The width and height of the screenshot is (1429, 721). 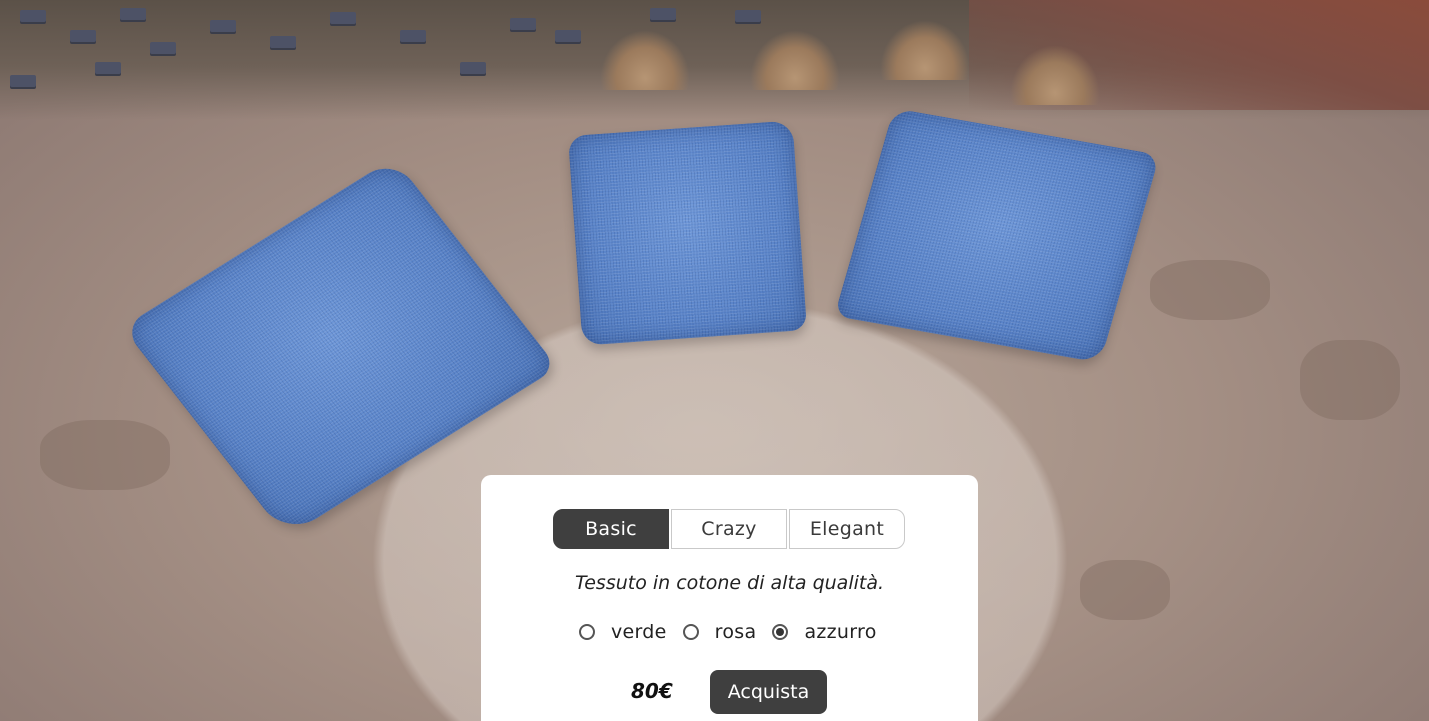 What do you see at coordinates (997, 235) in the screenshot?
I see `pillow-model-right` at bounding box center [997, 235].